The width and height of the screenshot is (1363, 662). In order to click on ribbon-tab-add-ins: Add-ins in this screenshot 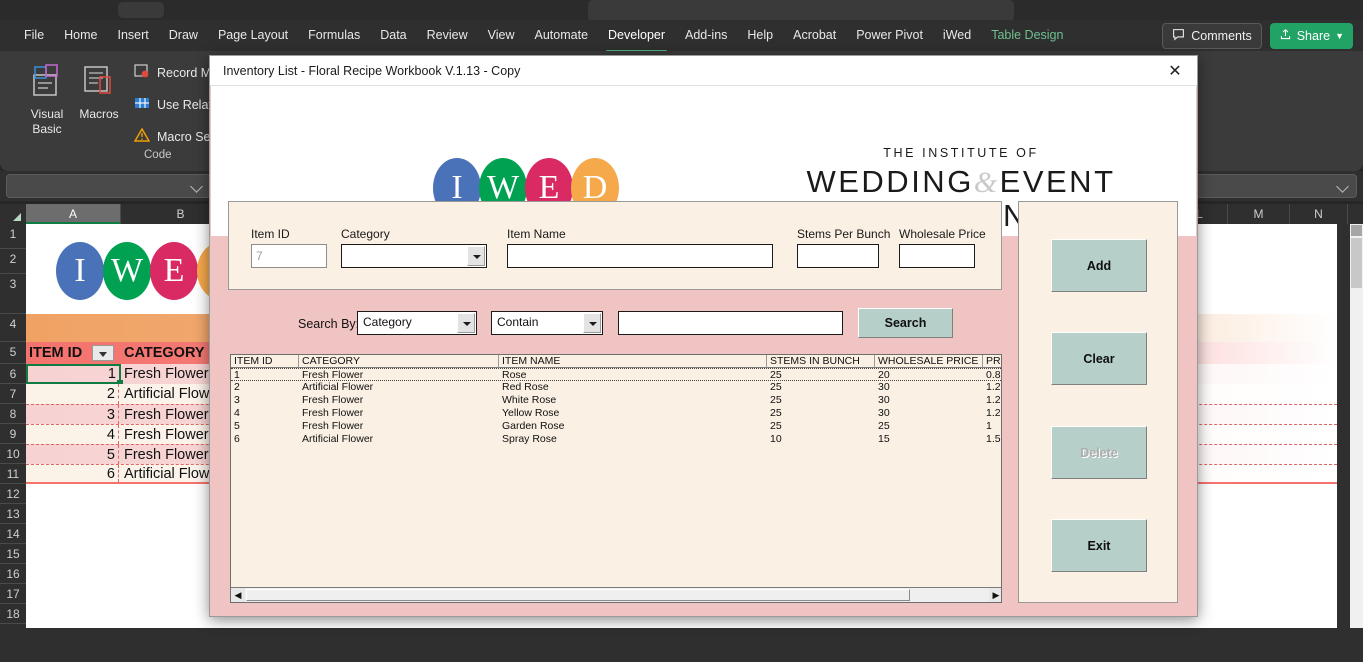, I will do `click(706, 35)`.